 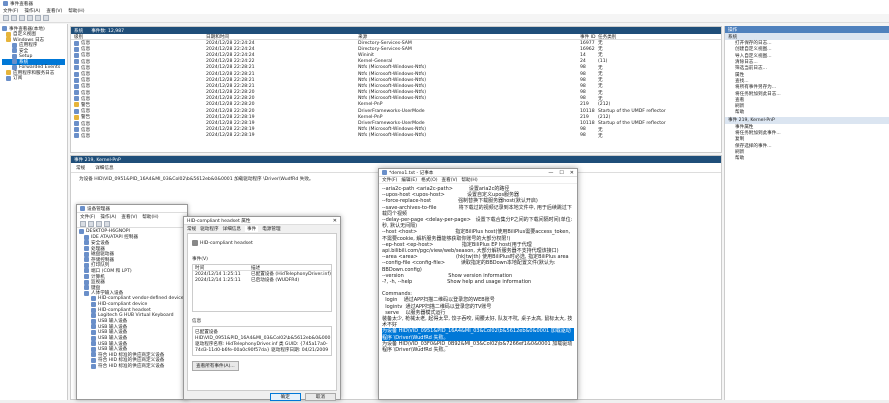 I want to click on actions-group: 系统, so click(x=807, y=36).